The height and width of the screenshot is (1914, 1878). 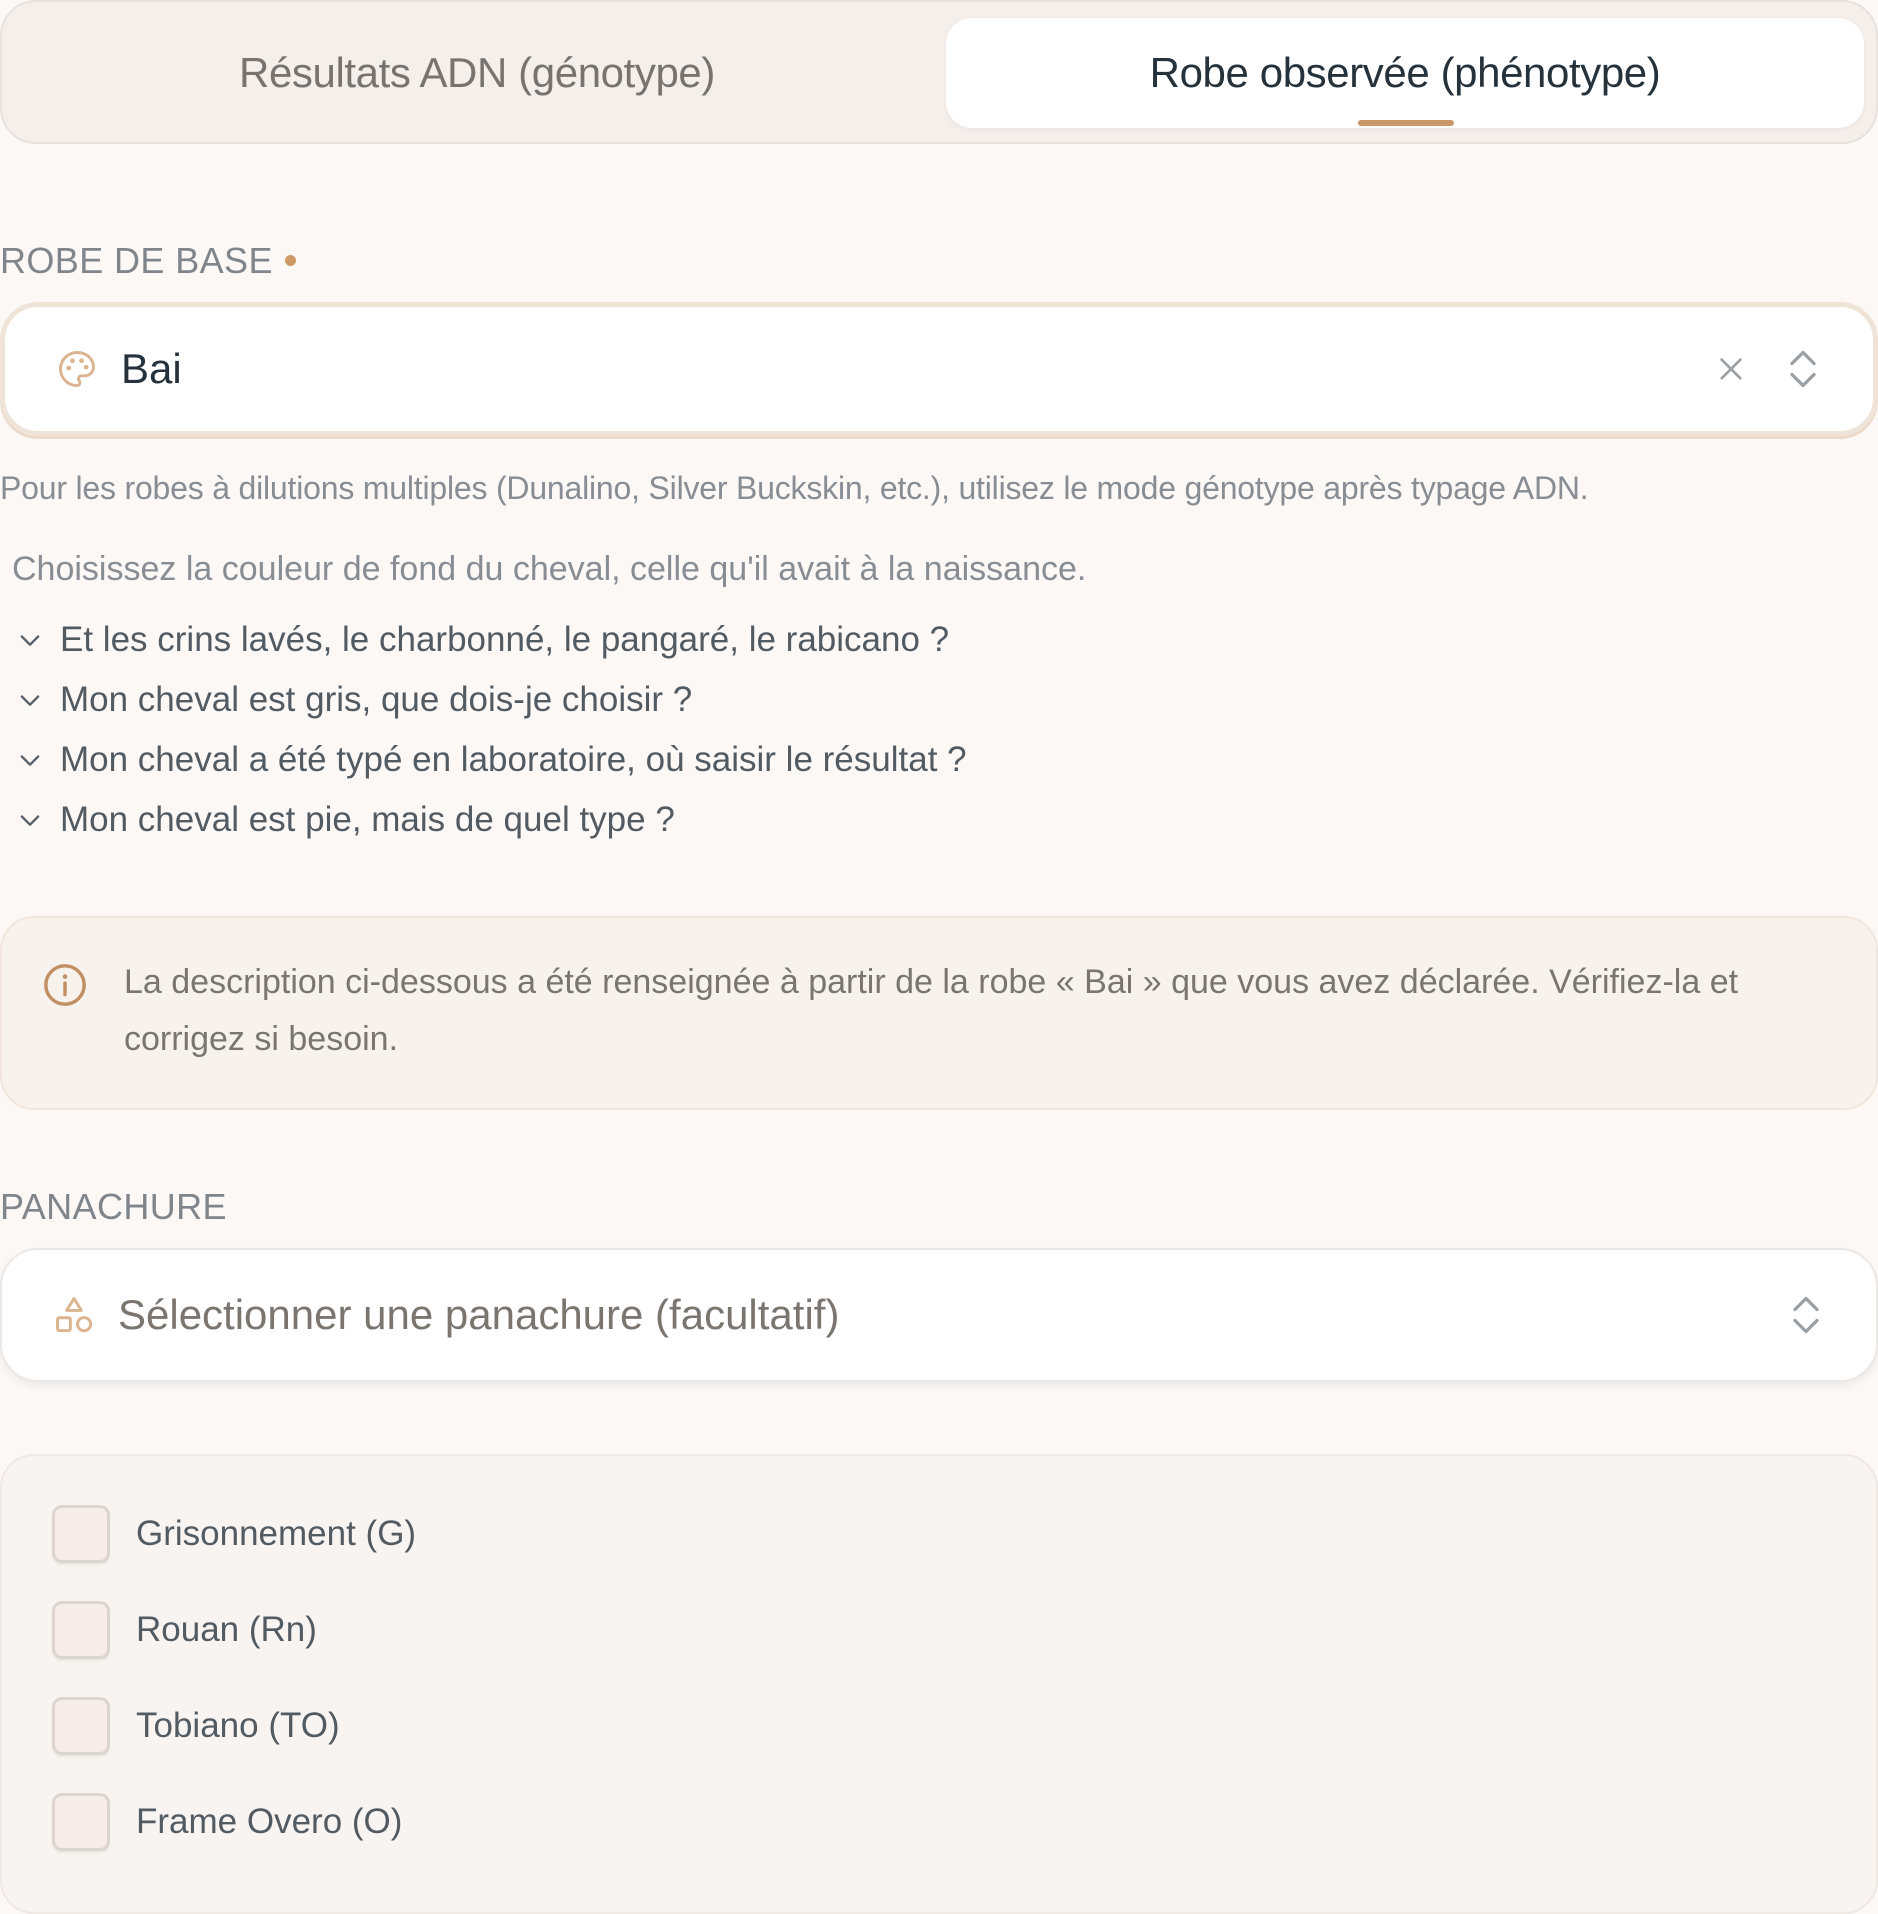 What do you see at coordinates (113, 1206) in the screenshot?
I see `spotting-label: PANACHURE` at bounding box center [113, 1206].